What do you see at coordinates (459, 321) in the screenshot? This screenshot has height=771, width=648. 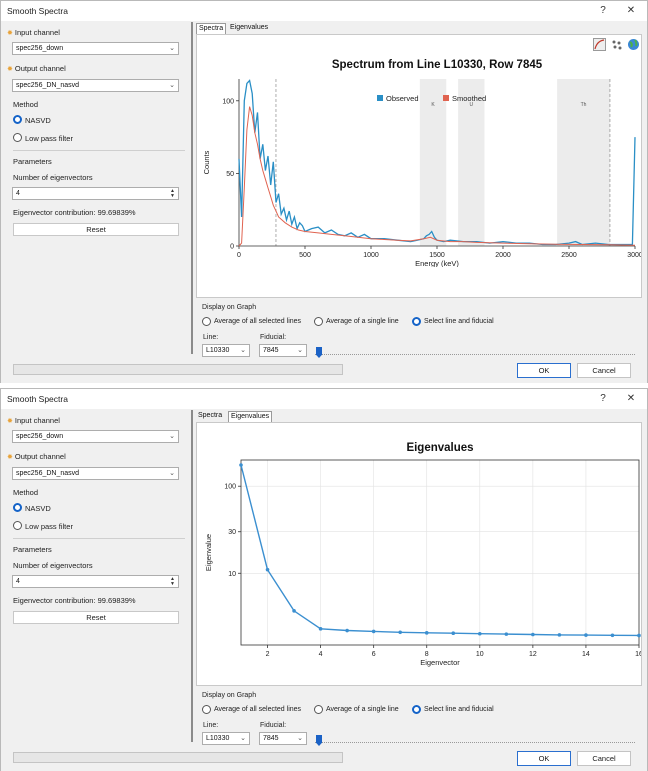 I see `select-line-fiducial-label: Select line and fiducial` at bounding box center [459, 321].